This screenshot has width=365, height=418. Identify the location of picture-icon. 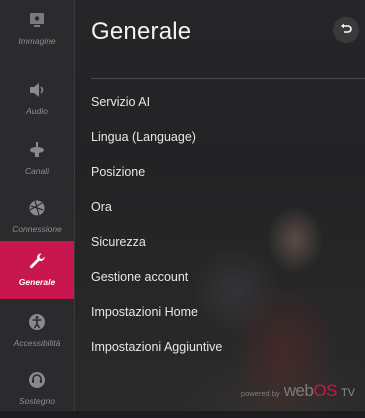
(37, 20).